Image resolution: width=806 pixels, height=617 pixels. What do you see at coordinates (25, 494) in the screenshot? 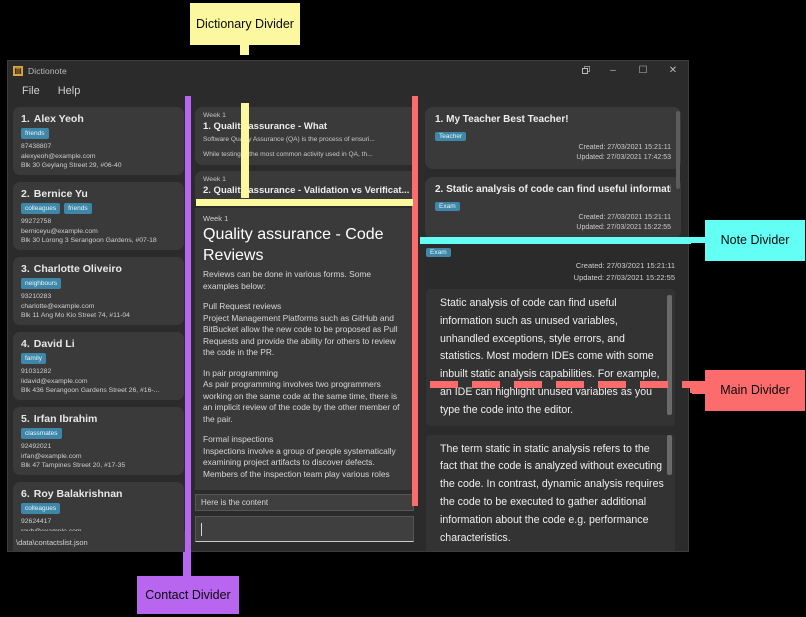
I see `contact-index: 6.` at bounding box center [25, 494].